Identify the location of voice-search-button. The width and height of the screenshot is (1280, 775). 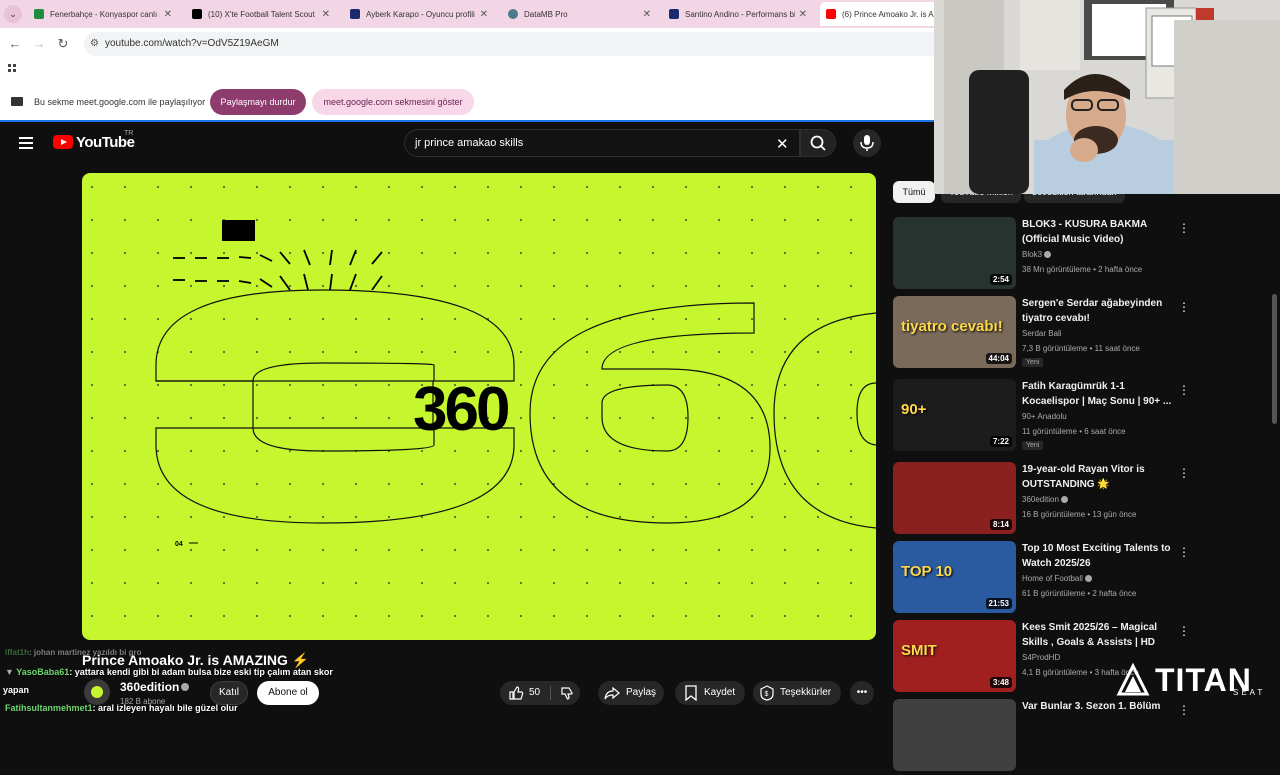
(867, 143).